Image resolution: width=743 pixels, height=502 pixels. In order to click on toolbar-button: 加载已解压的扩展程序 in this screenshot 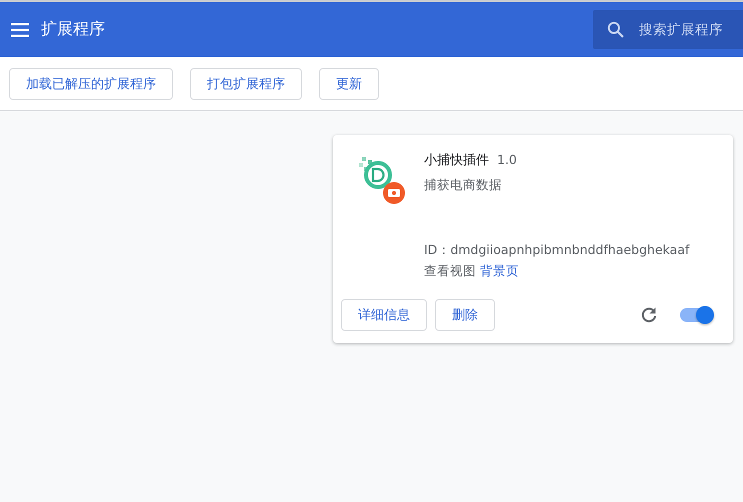, I will do `click(91, 84)`.